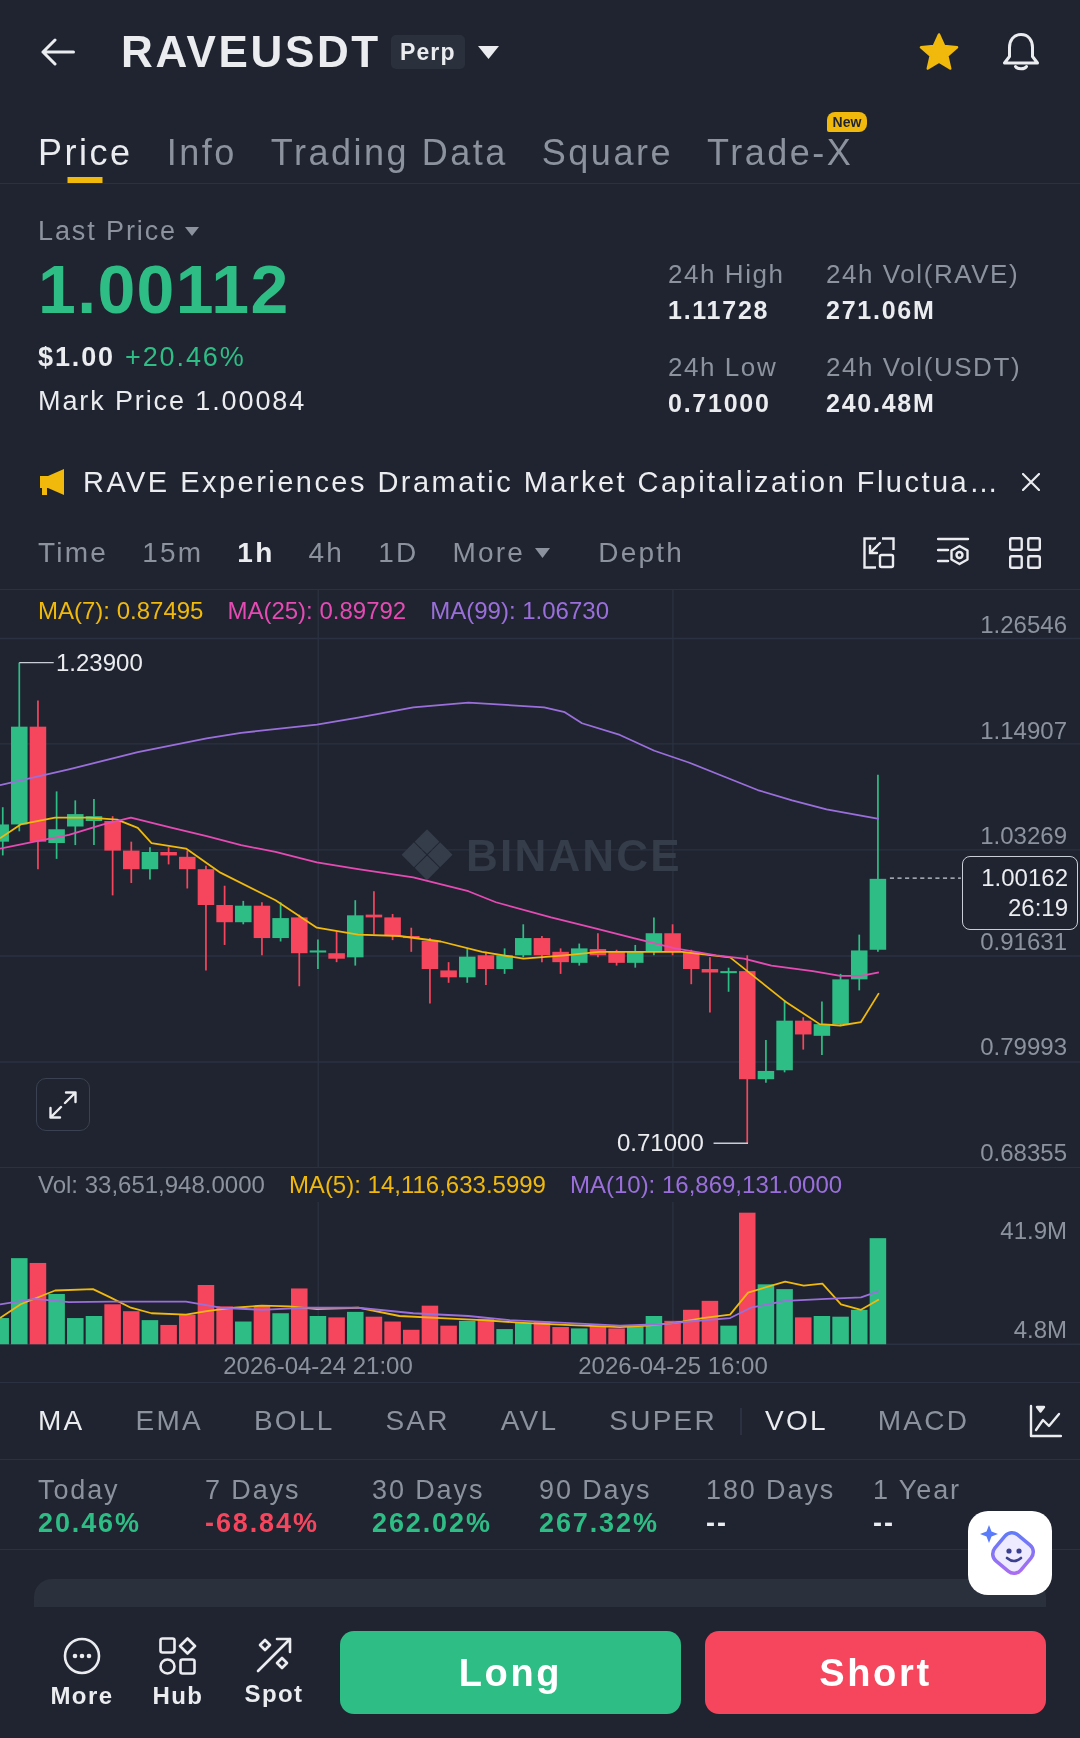 The image size is (1080, 1738). What do you see at coordinates (881, 310) in the screenshot?
I see `stat-value: 271.06M` at bounding box center [881, 310].